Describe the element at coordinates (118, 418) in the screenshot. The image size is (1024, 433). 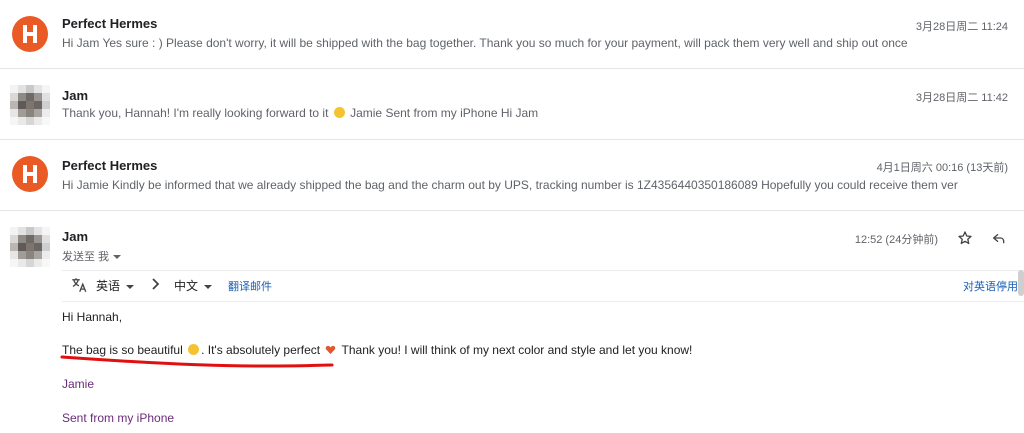
I see `signature-sent-line: Sent from my iPhone` at that location.